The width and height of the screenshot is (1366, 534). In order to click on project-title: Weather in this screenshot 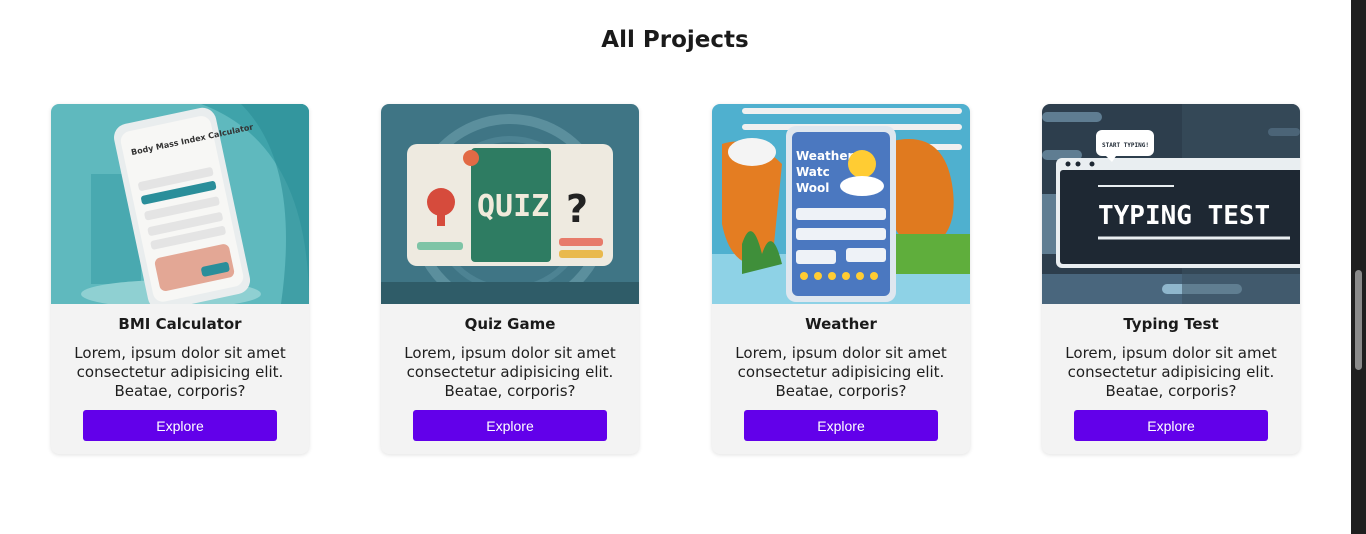, I will do `click(841, 324)`.